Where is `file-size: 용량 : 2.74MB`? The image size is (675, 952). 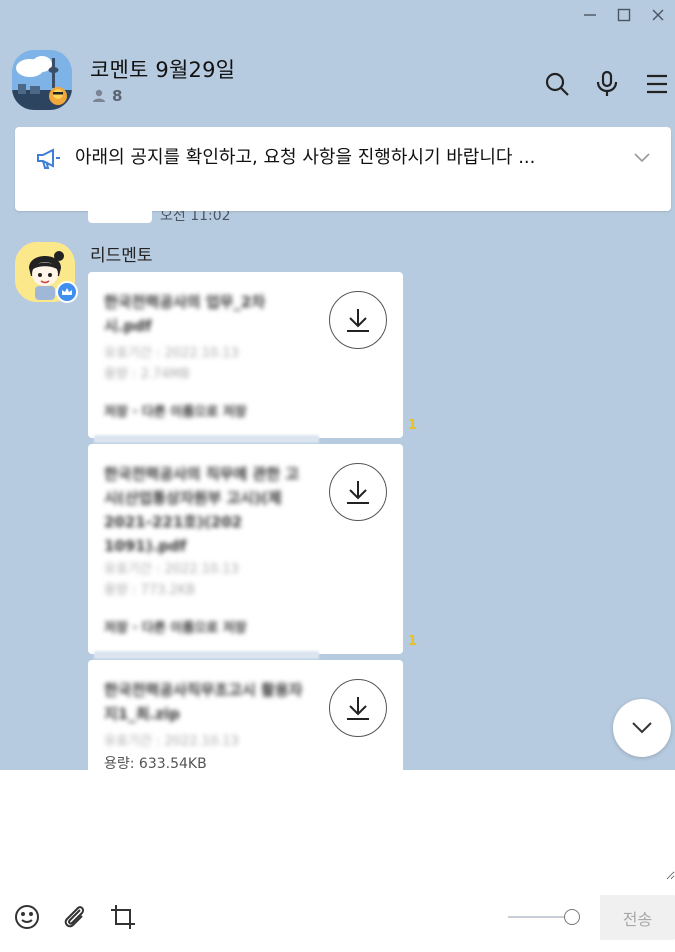
file-size: 용량 : 2.74MB is located at coordinates (147, 374).